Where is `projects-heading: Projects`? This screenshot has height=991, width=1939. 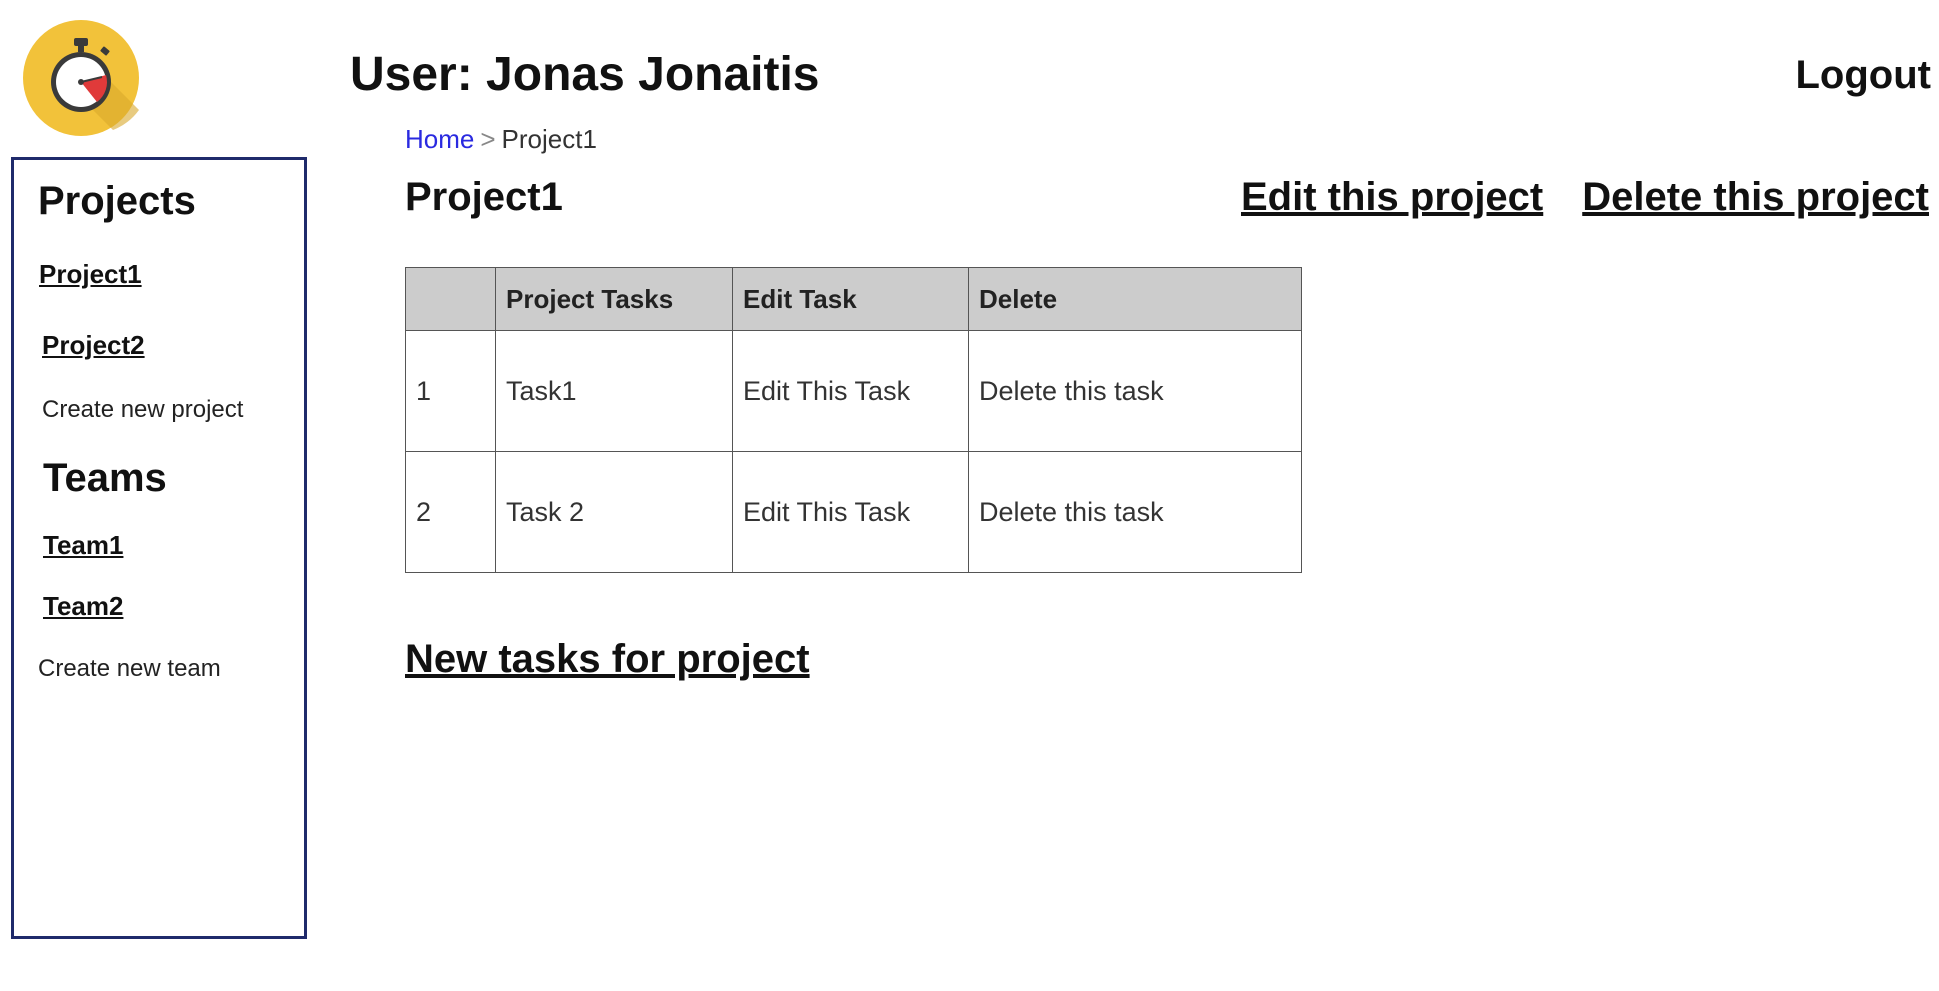
projects-heading: Projects is located at coordinates (117, 201).